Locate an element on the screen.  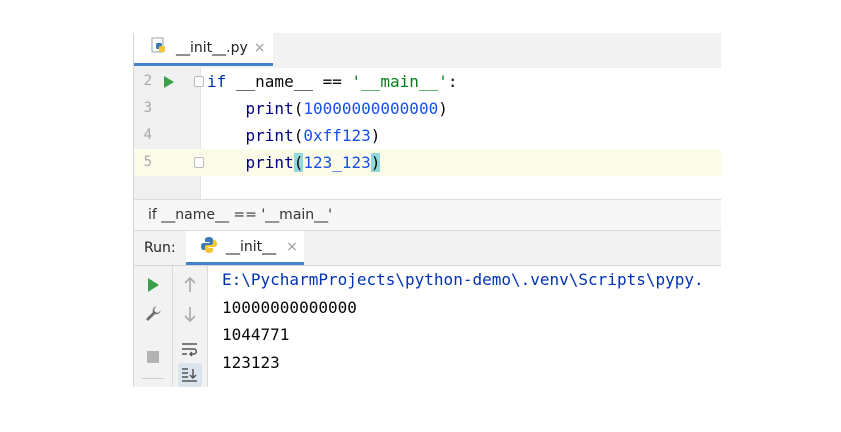
editor-tab-bar: __init__.py × is located at coordinates (427, 51).